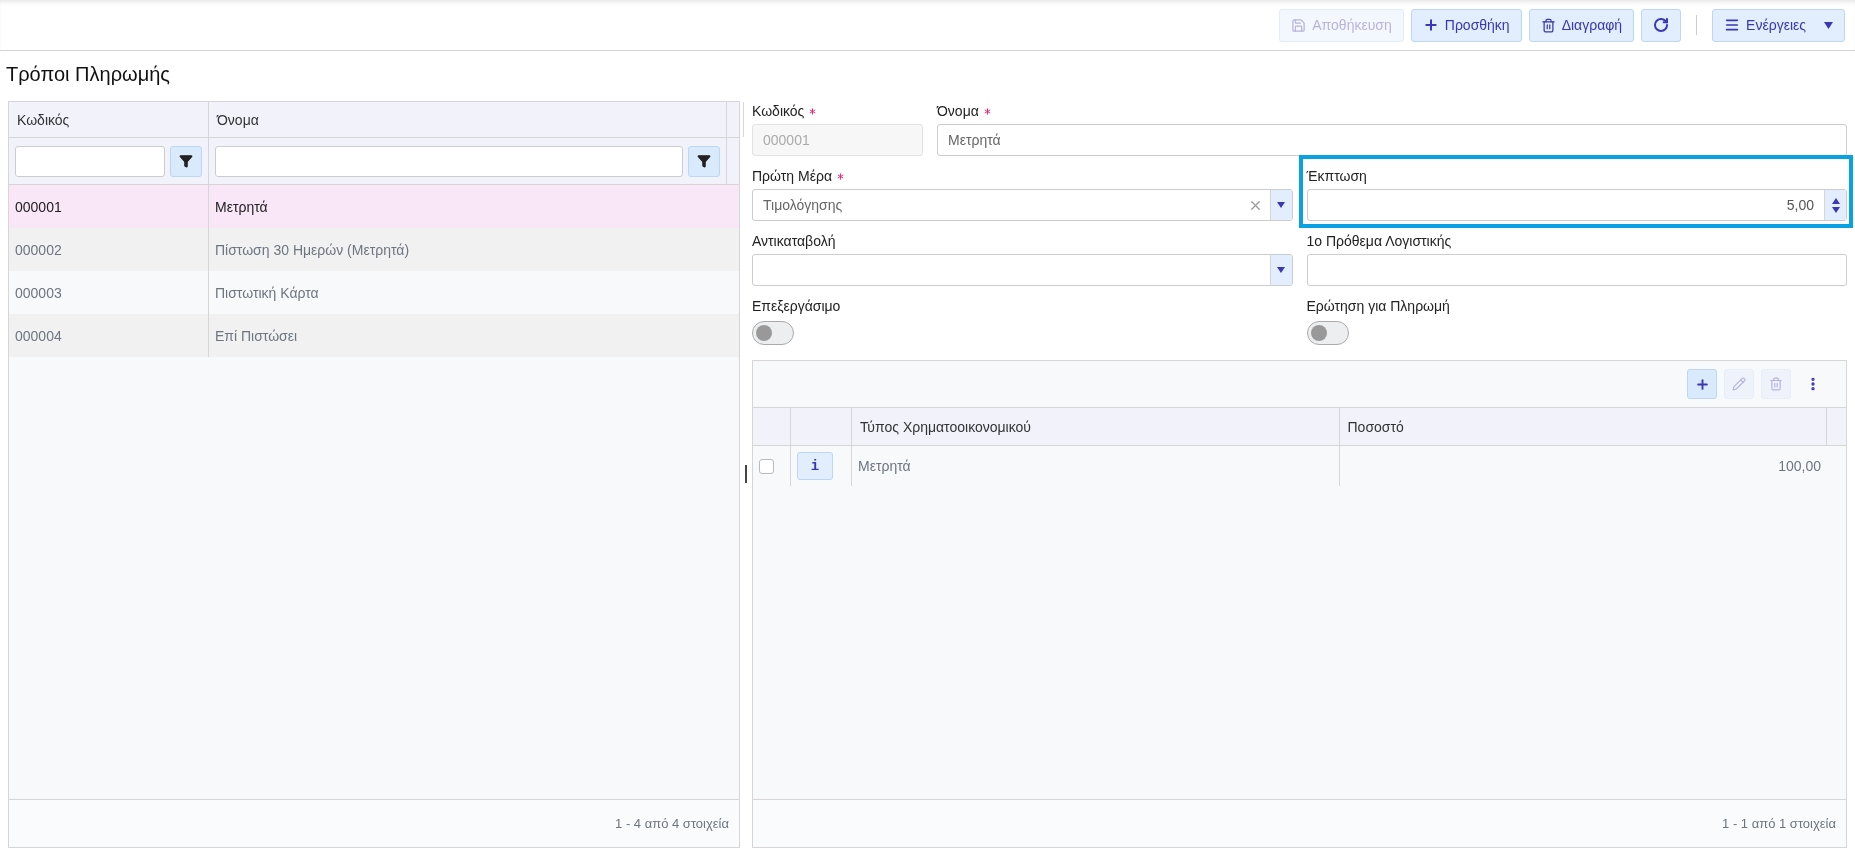  What do you see at coordinates (1778, 25) in the screenshot?
I see `actions-button: Ενέργειες` at bounding box center [1778, 25].